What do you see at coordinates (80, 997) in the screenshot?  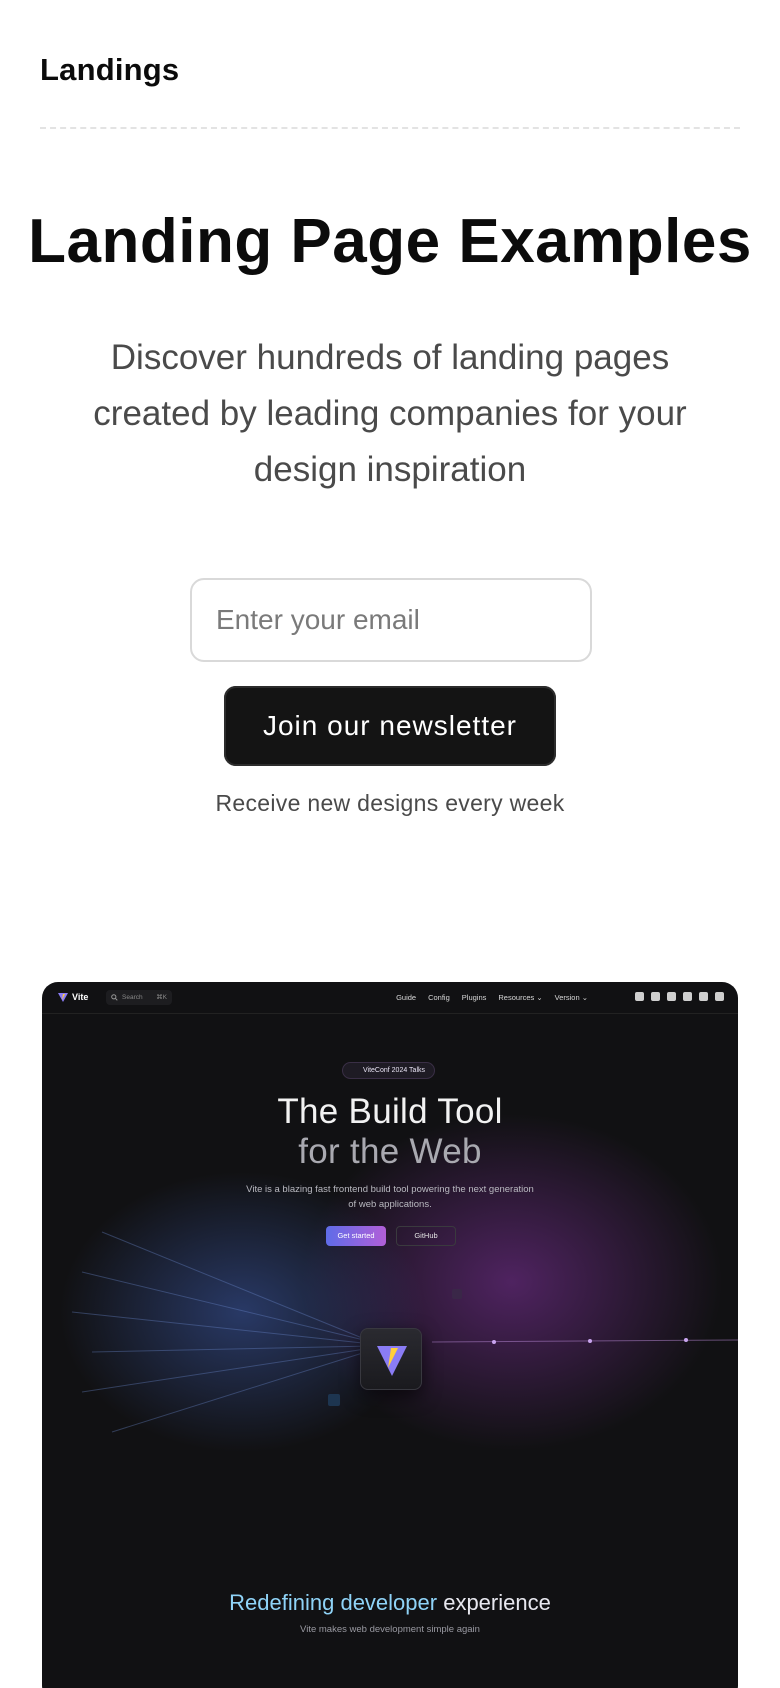 I see `preview-brand-name: Vite` at bounding box center [80, 997].